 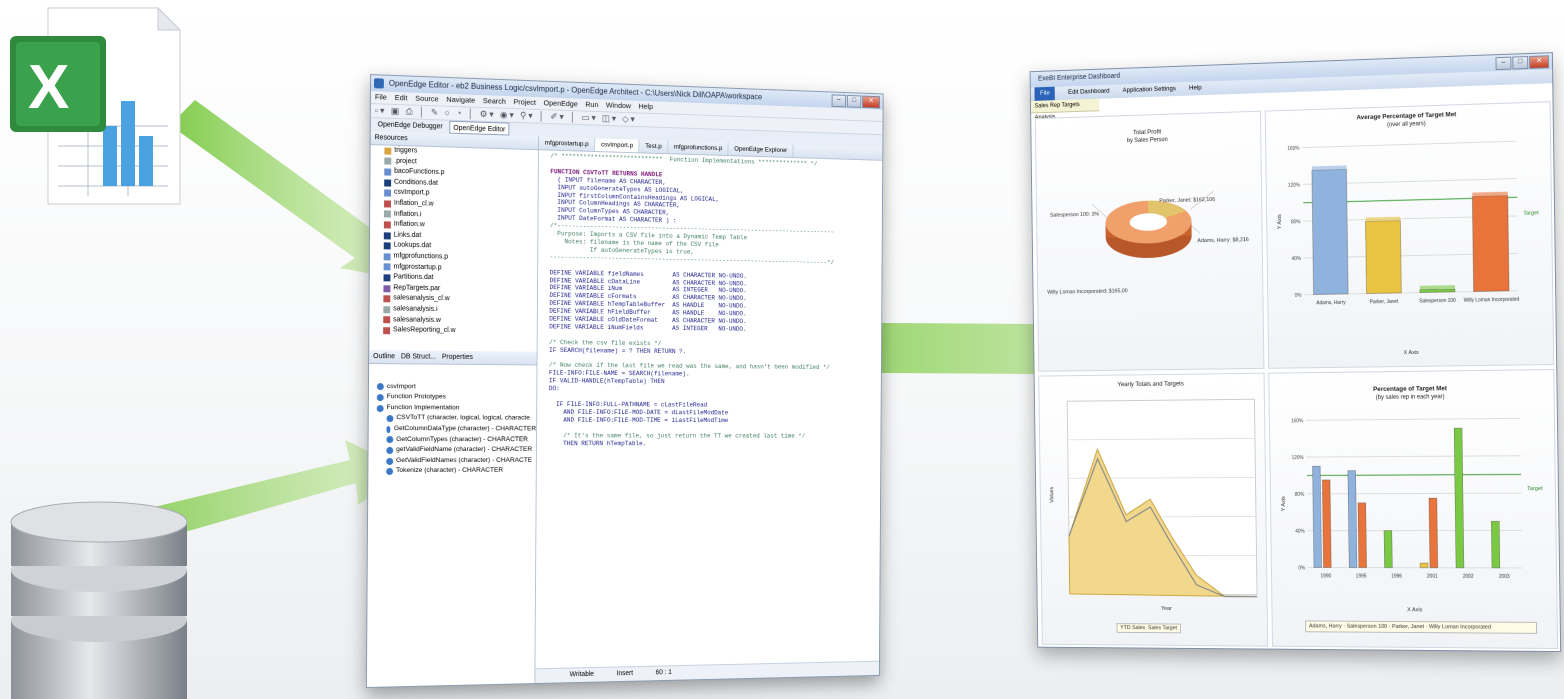 I want to click on tab-outline: Outline, so click(x=384, y=356).